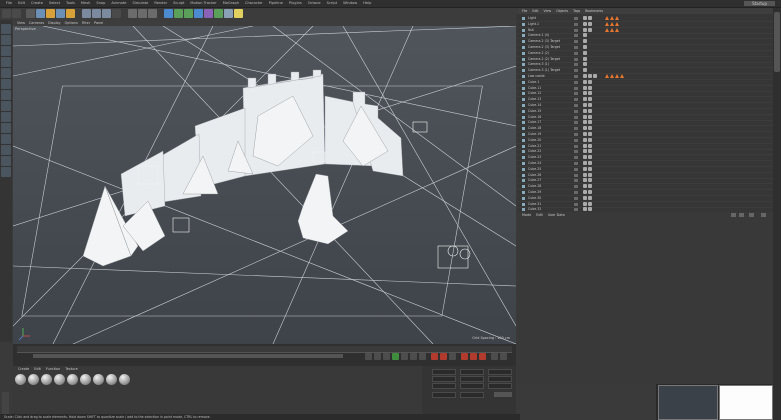 The width and height of the screenshot is (781, 420). I want to click on rotation-p-field, so click(500, 379).